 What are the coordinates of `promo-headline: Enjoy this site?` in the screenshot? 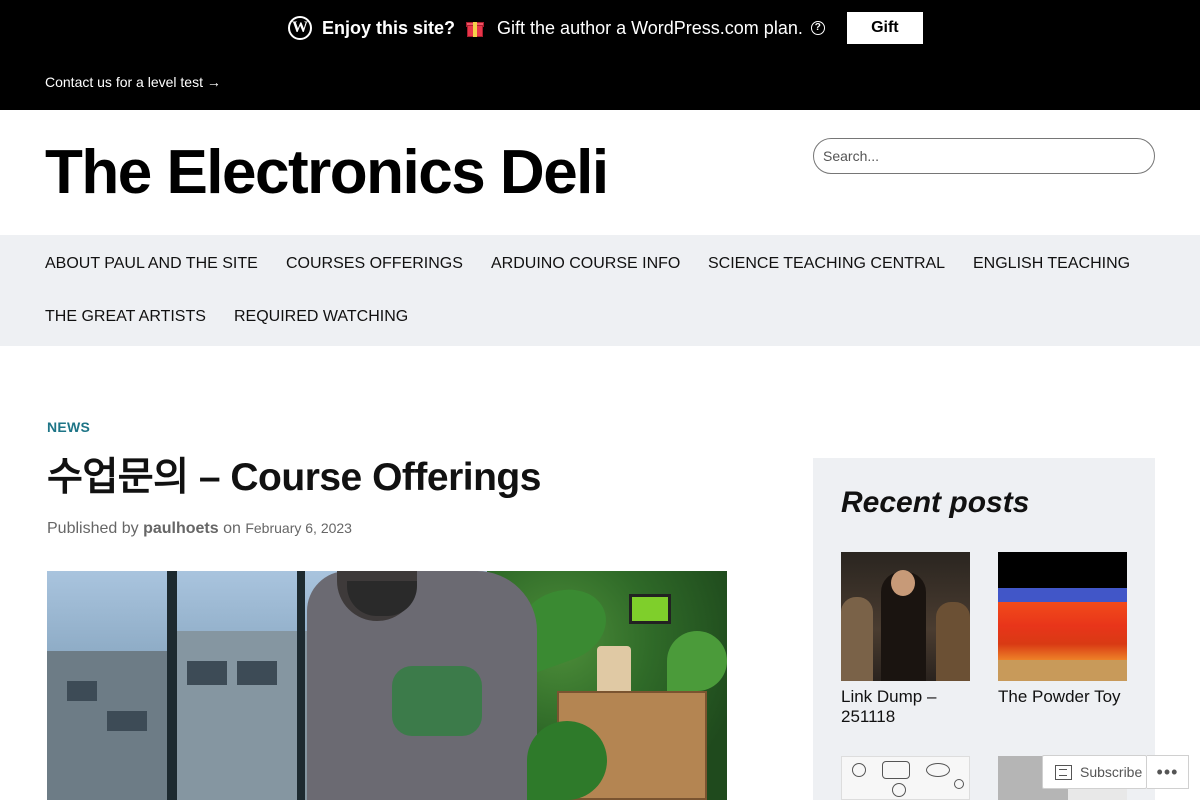 It's located at (389, 27).